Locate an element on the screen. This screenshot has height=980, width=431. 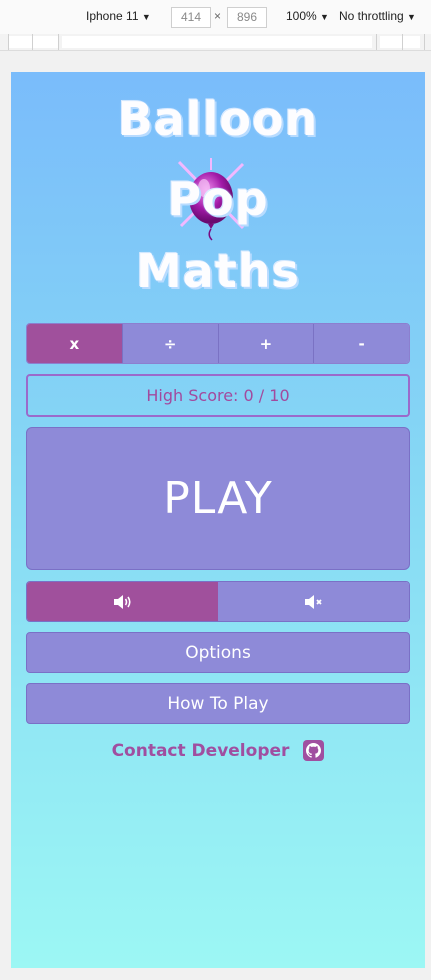
github-link is located at coordinates (314, 750).